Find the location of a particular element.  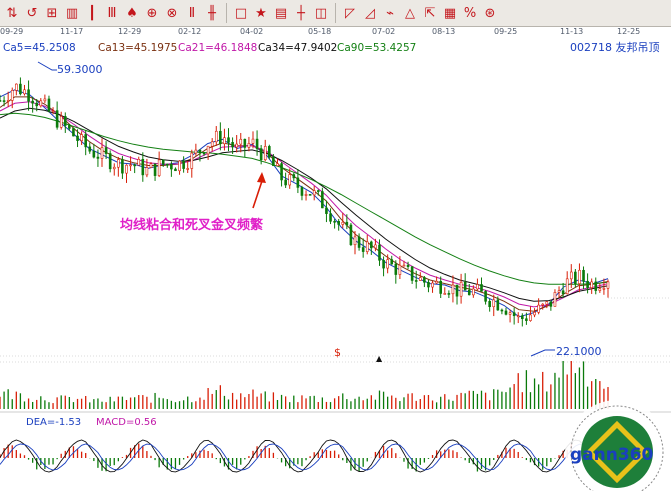

up-marker: ▲ is located at coordinates (379, 358).